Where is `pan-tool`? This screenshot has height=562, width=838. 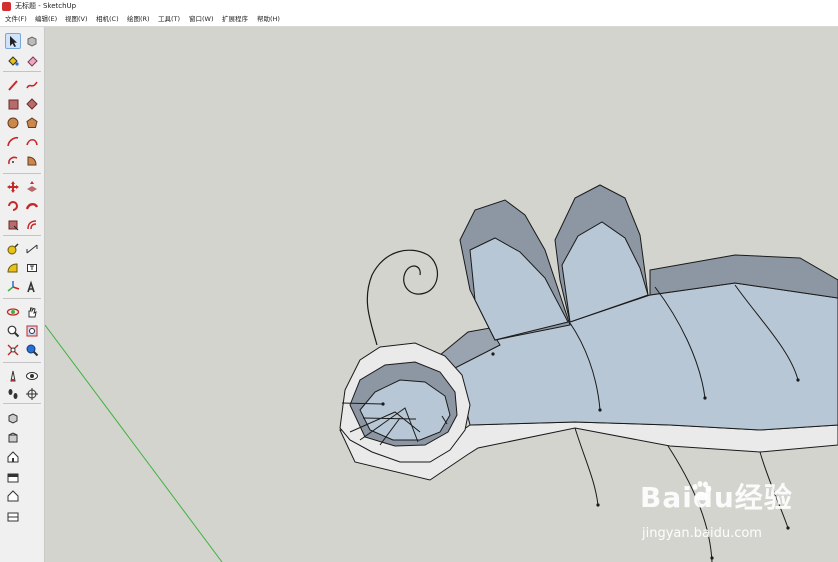 pan-tool is located at coordinates (32, 312).